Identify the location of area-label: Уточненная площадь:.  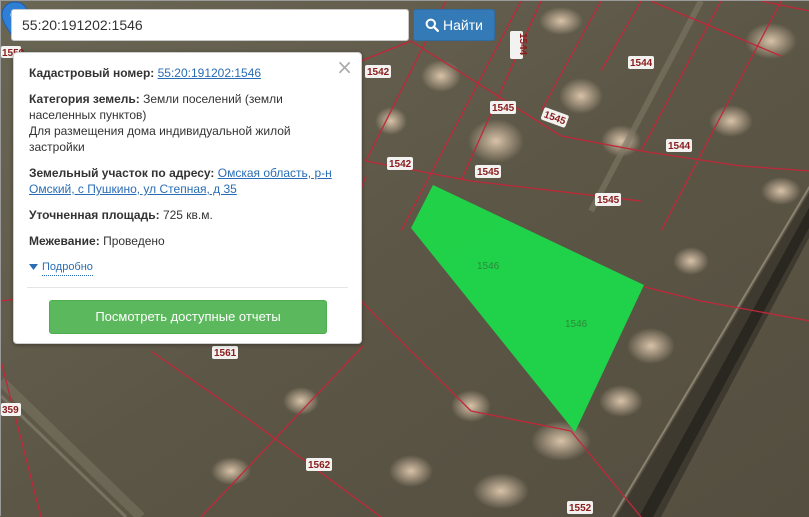
(94, 215).